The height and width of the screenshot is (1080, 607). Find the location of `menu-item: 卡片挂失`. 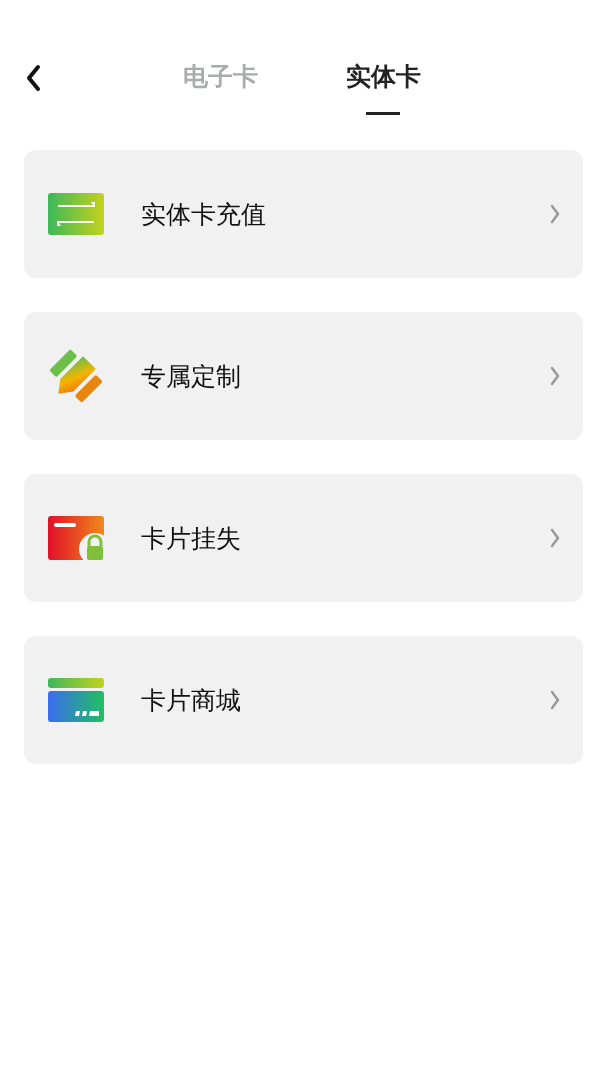

menu-item: 卡片挂失 is located at coordinates (303, 538).